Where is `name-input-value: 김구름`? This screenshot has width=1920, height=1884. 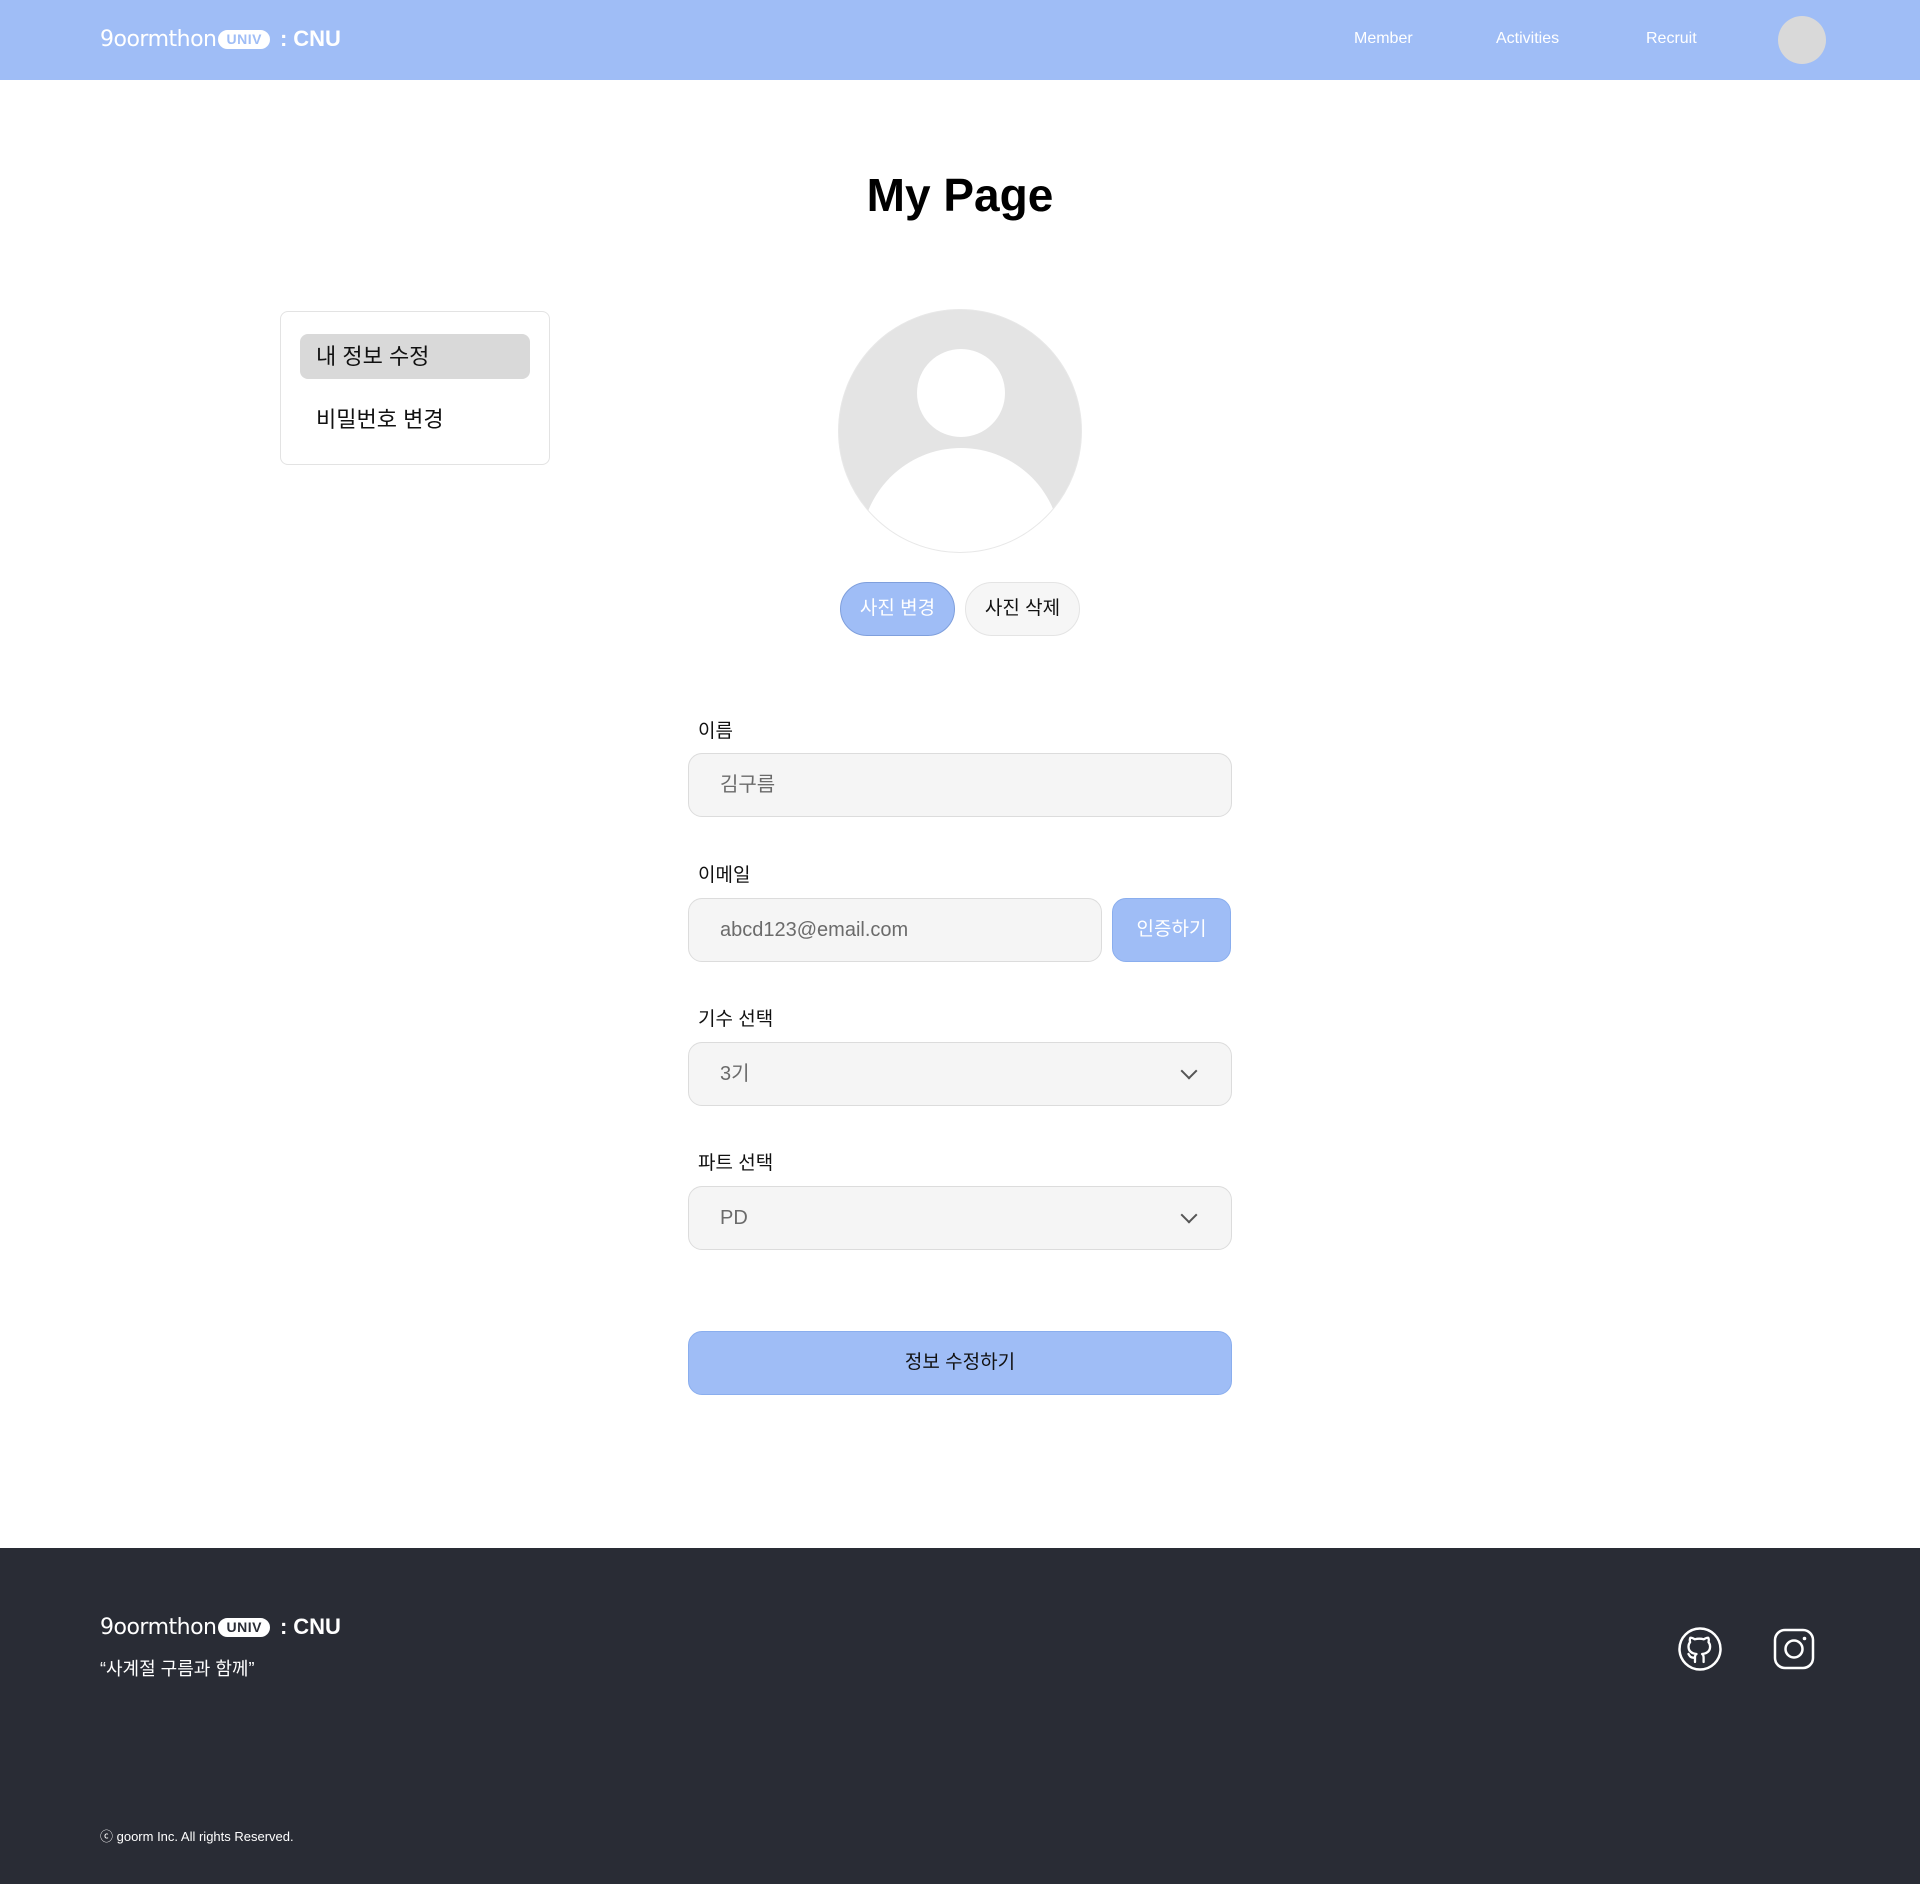
name-input-value: 김구름 is located at coordinates (748, 785).